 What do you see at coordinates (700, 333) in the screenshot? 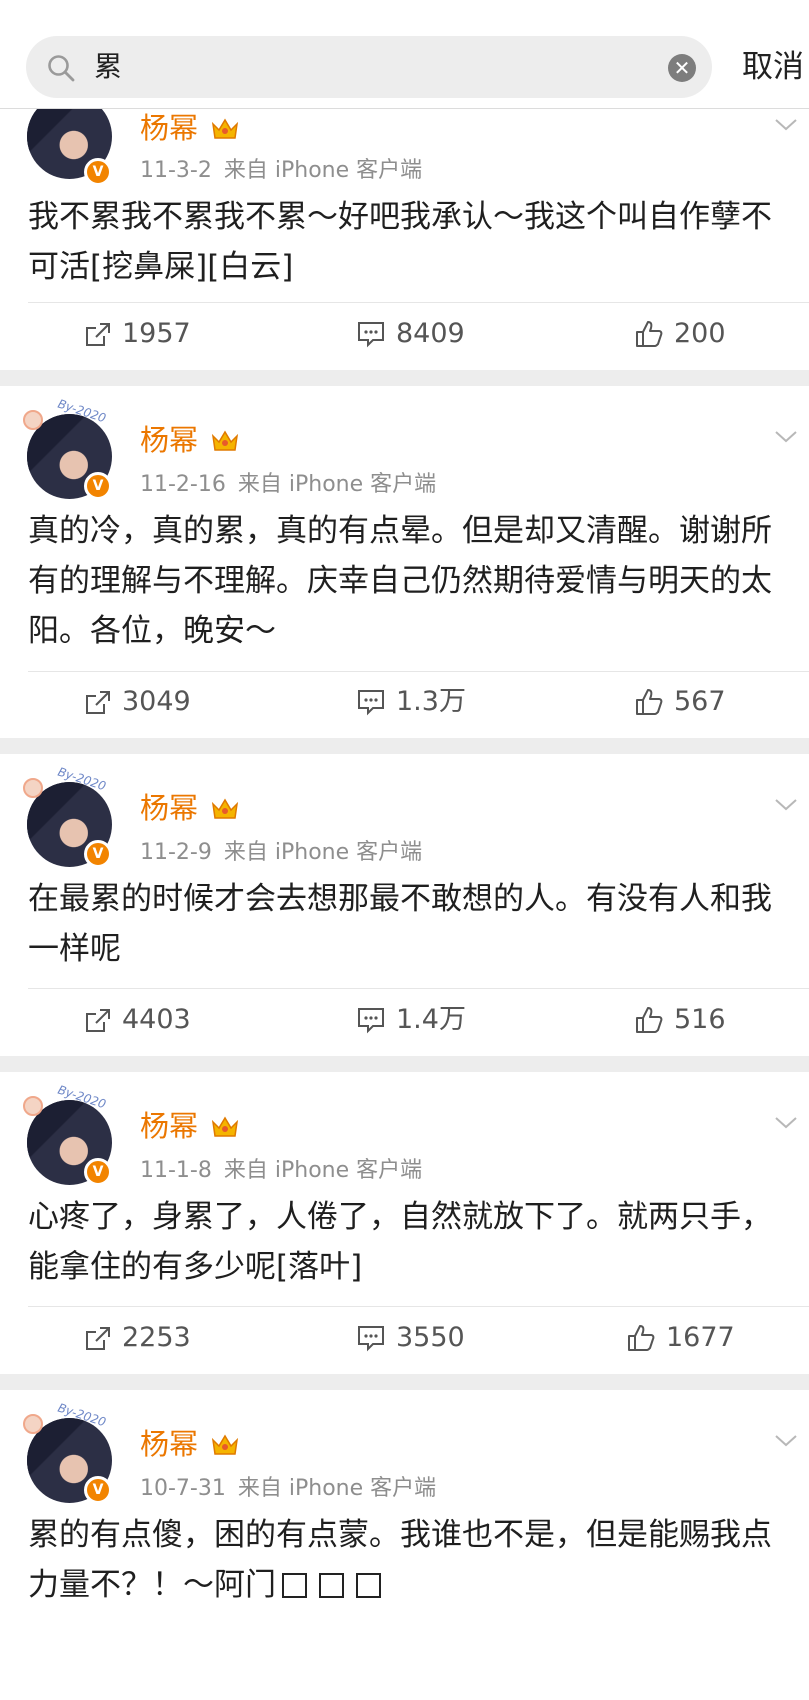
I see `like-count: 200` at bounding box center [700, 333].